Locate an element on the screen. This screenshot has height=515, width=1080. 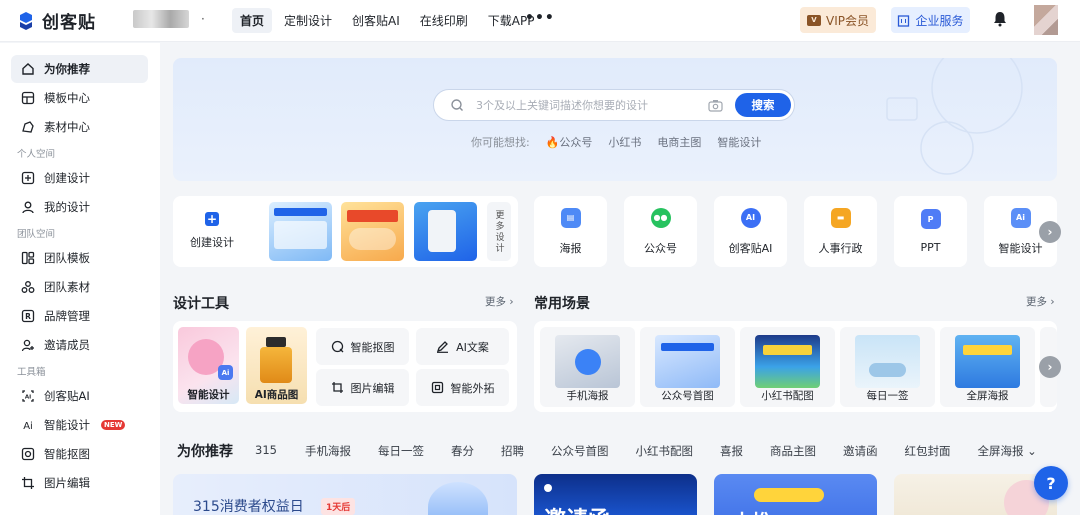
material-icon is located at coordinates (28, 127).